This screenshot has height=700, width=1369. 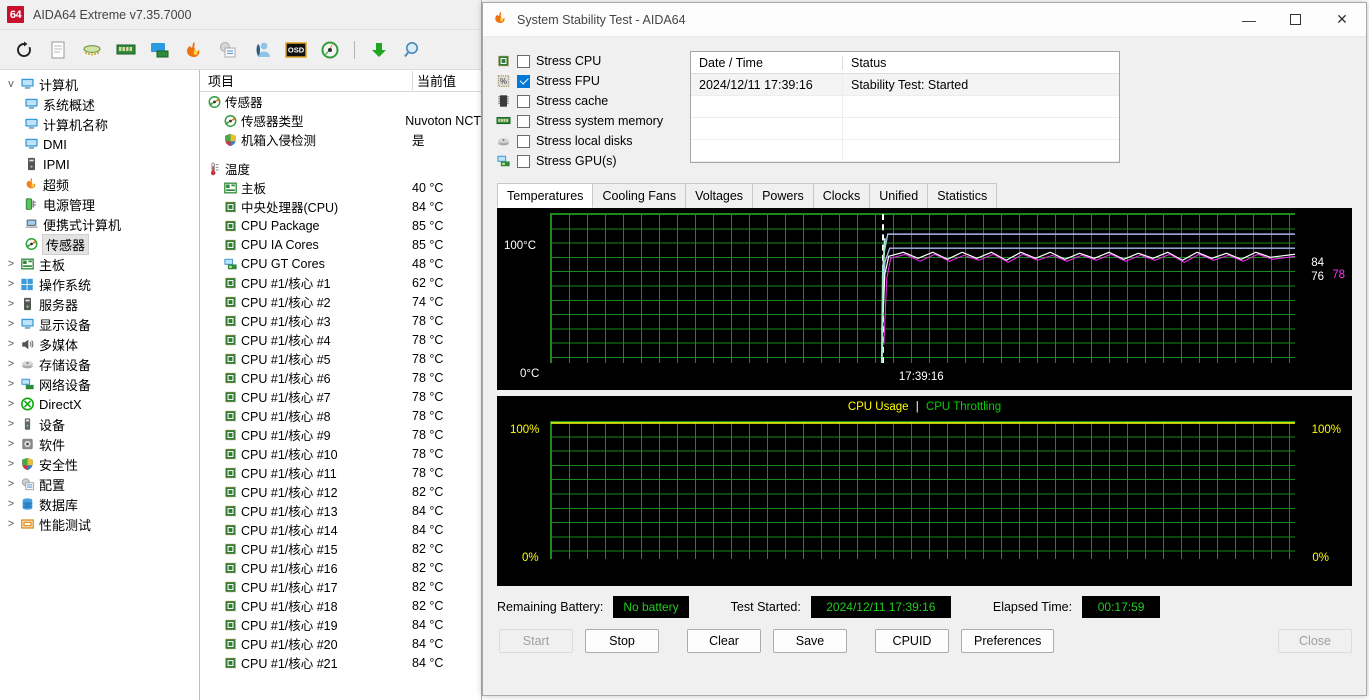 What do you see at coordinates (1342, 20) in the screenshot?
I see `close-window-button: ✕` at bounding box center [1342, 20].